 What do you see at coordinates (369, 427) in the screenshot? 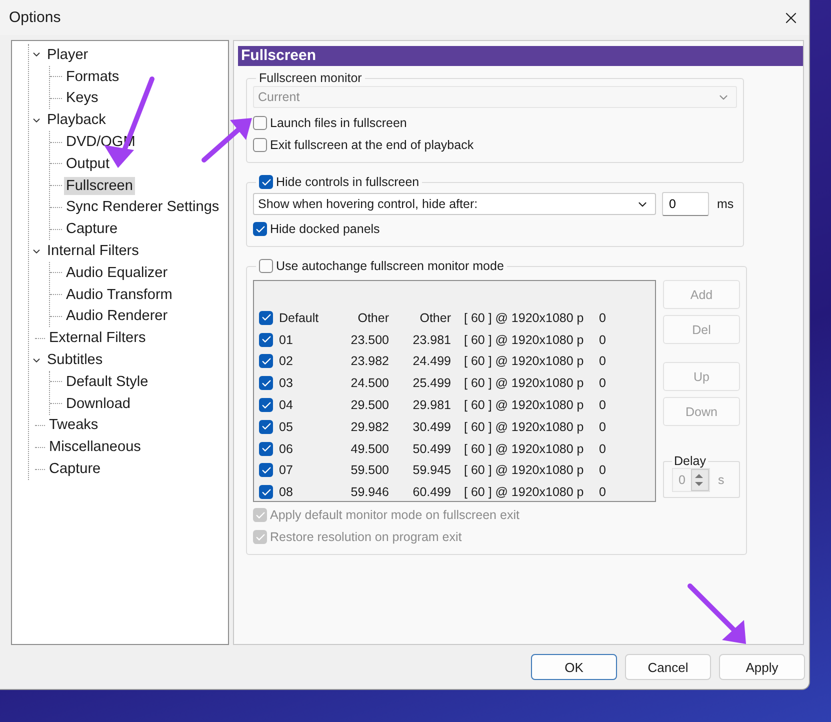
I see `table-cell-text: 29.982` at bounding box center [369, 427].